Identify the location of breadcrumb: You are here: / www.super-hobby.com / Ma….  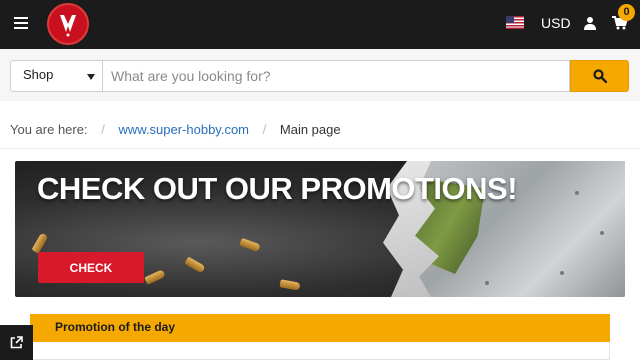
(175, 129).